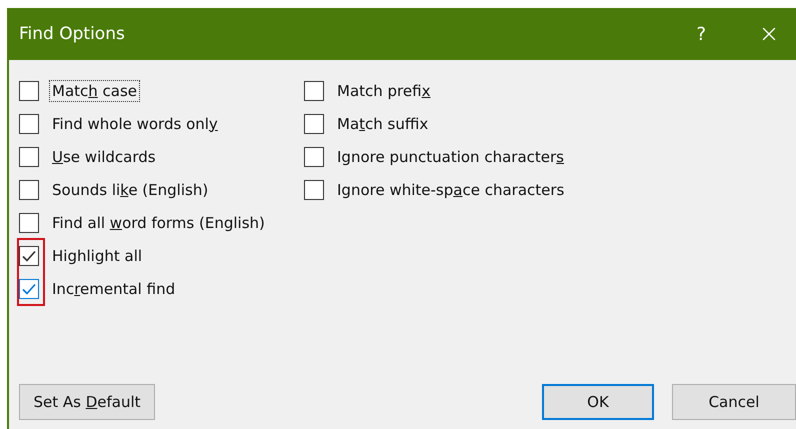 This screenshot has width=796, height=429. Describe the element at coordinates (130, 189) in the screenshot. I see `option-label: Sounds like (English)` at that location.